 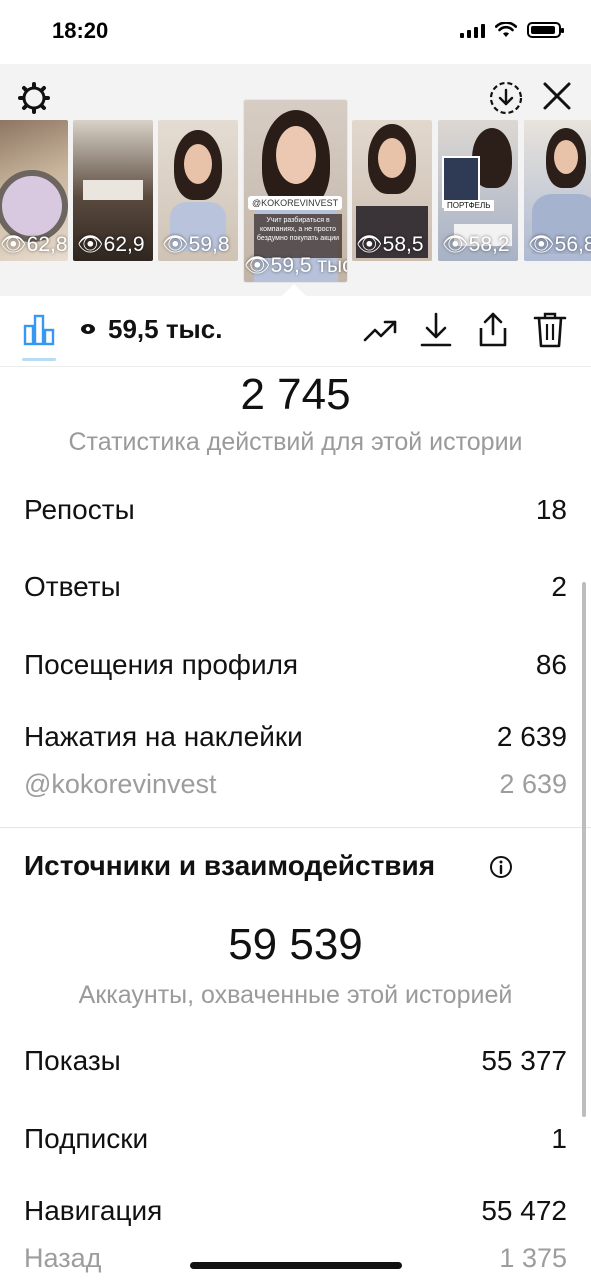 I want to click on stat-row-sticker-taps: Нажатия на наклейки 2 639, so click(x=295, y=741).